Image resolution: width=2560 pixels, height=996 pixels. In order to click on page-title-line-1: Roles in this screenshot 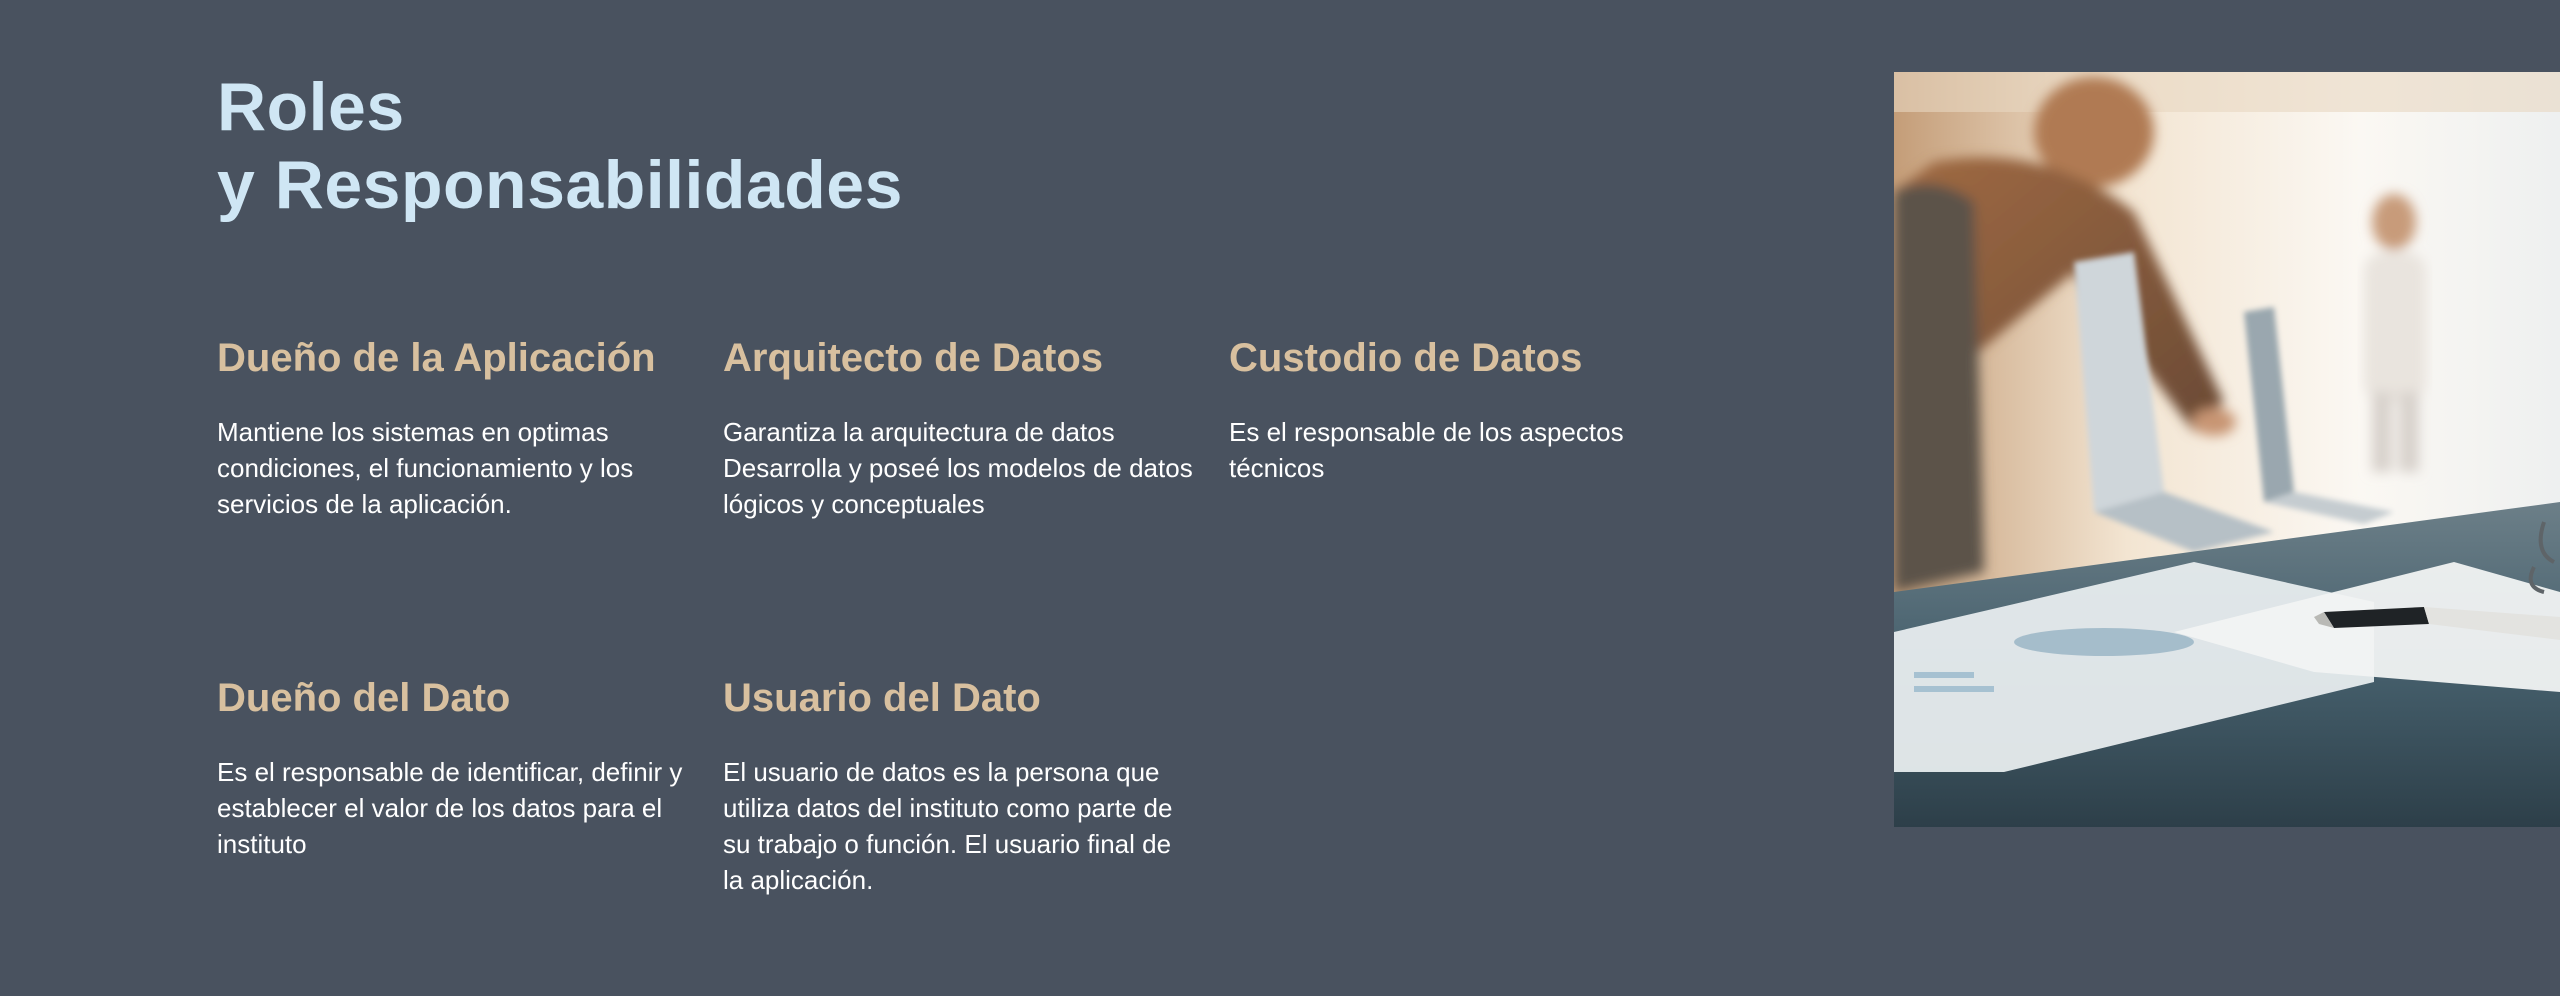, I will do `click(311, 107)`.